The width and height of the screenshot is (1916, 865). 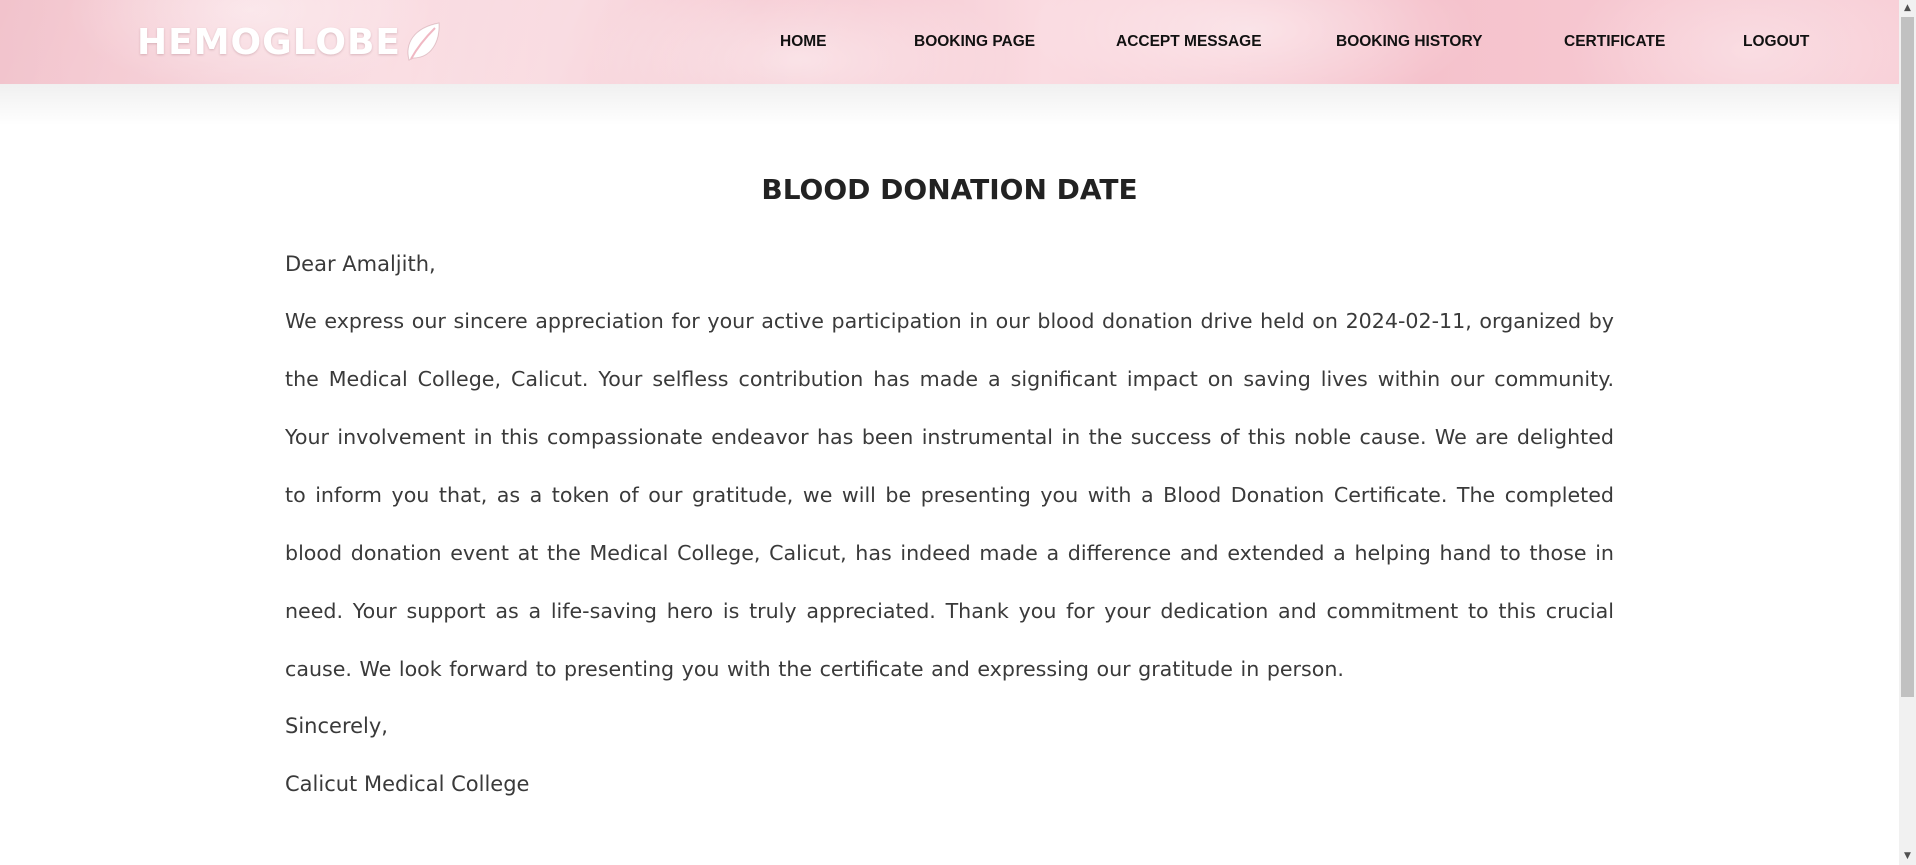 What do you see at coordinates (1409, 42) in the screenshot?
I see `nav-booking-history-link: BOOKING HISTORY` at bounding box center [1409, 42].